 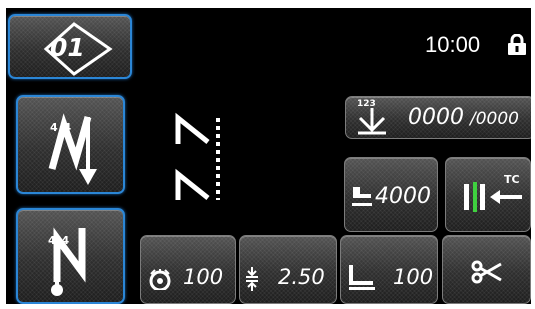 I want to click on counter-value: 0000, so click(x=436, y=117).